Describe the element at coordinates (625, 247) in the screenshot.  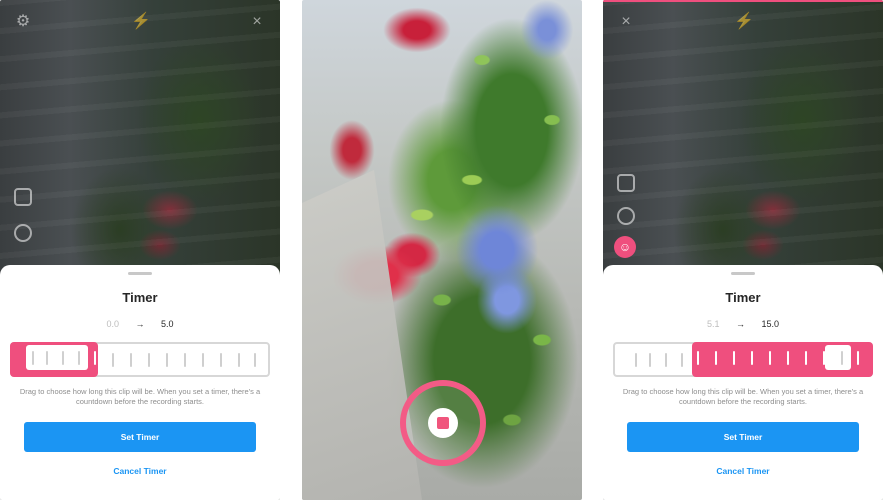
I see `sticker-icon: ☺` at that location.